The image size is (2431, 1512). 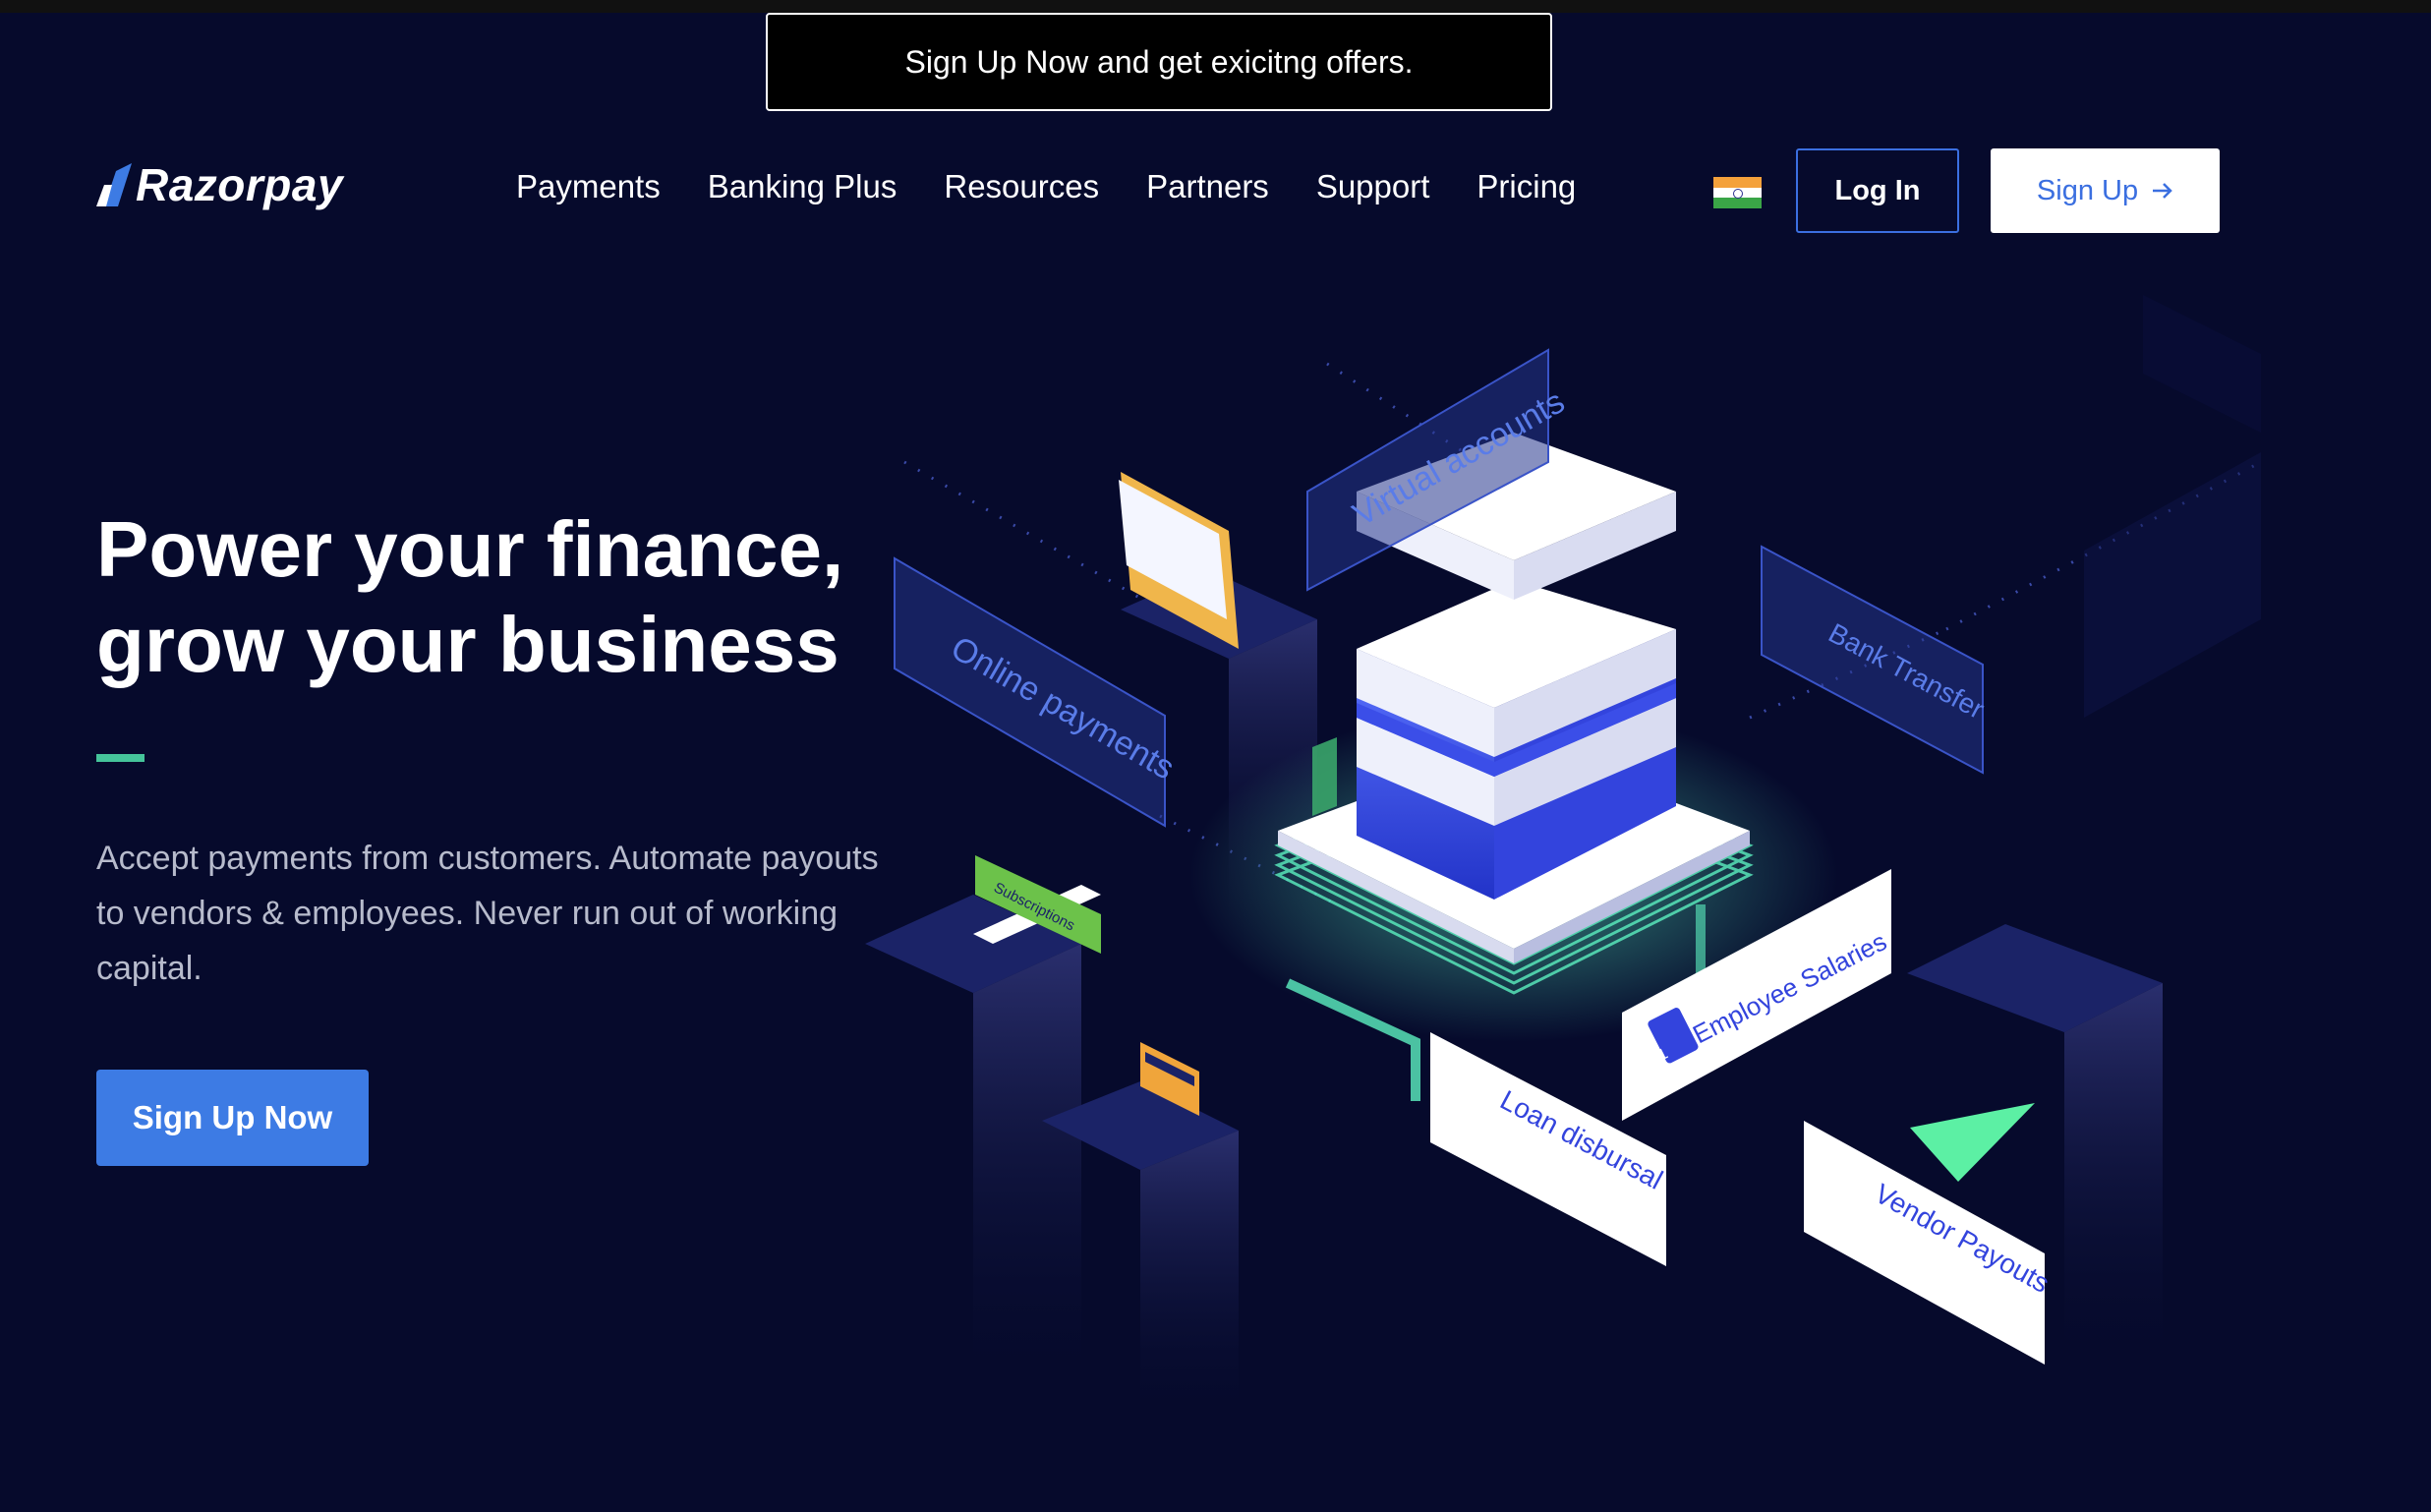 I want to click on signup-now-button: Sign Up Now, so click(x=232, y=1118).